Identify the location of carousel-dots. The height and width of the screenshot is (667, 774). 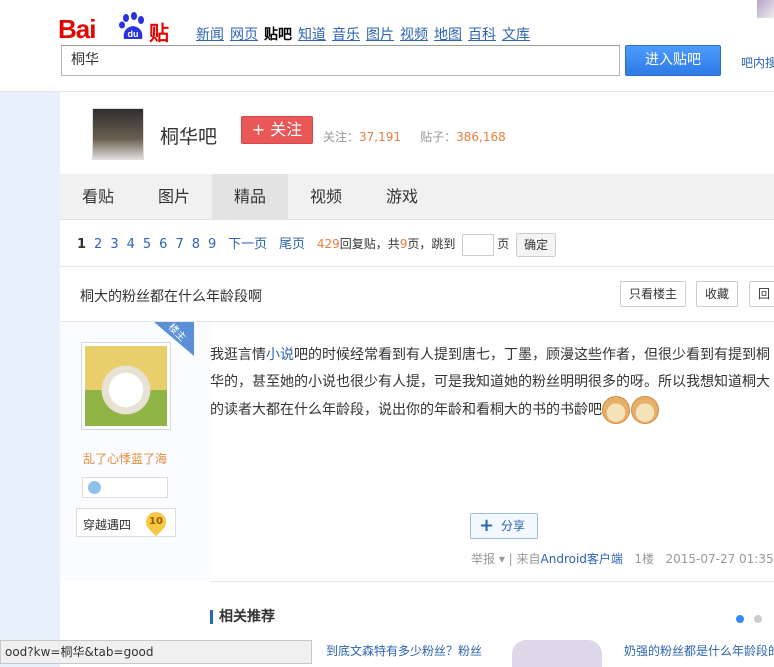
(754, 619).